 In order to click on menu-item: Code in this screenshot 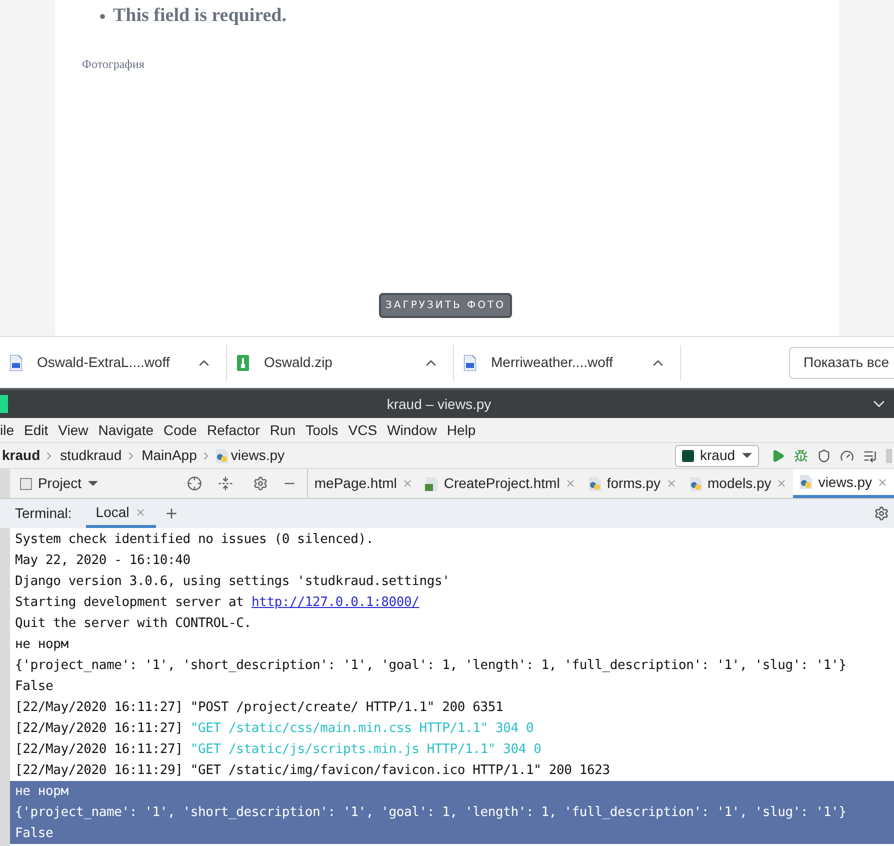, I will do `click(180, 430)`.